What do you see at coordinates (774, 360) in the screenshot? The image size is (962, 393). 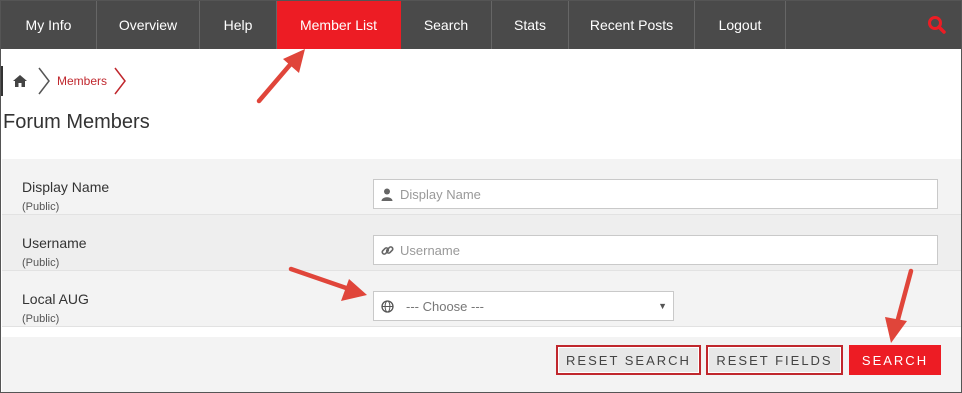 I see `reset-fields-button: RESET FIELDS` at bounding box center [774, 360].